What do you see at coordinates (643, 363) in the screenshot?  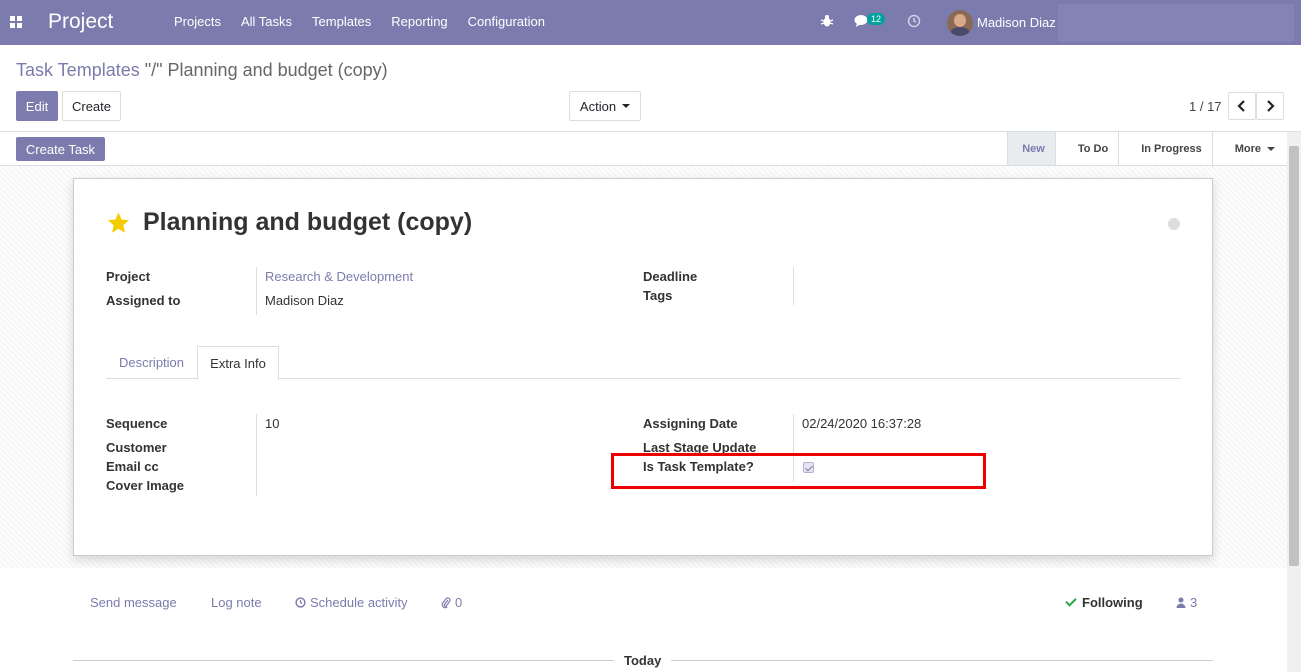 I see `notebook-tabs: Description Extra Info` at bounding box center [643, 363].